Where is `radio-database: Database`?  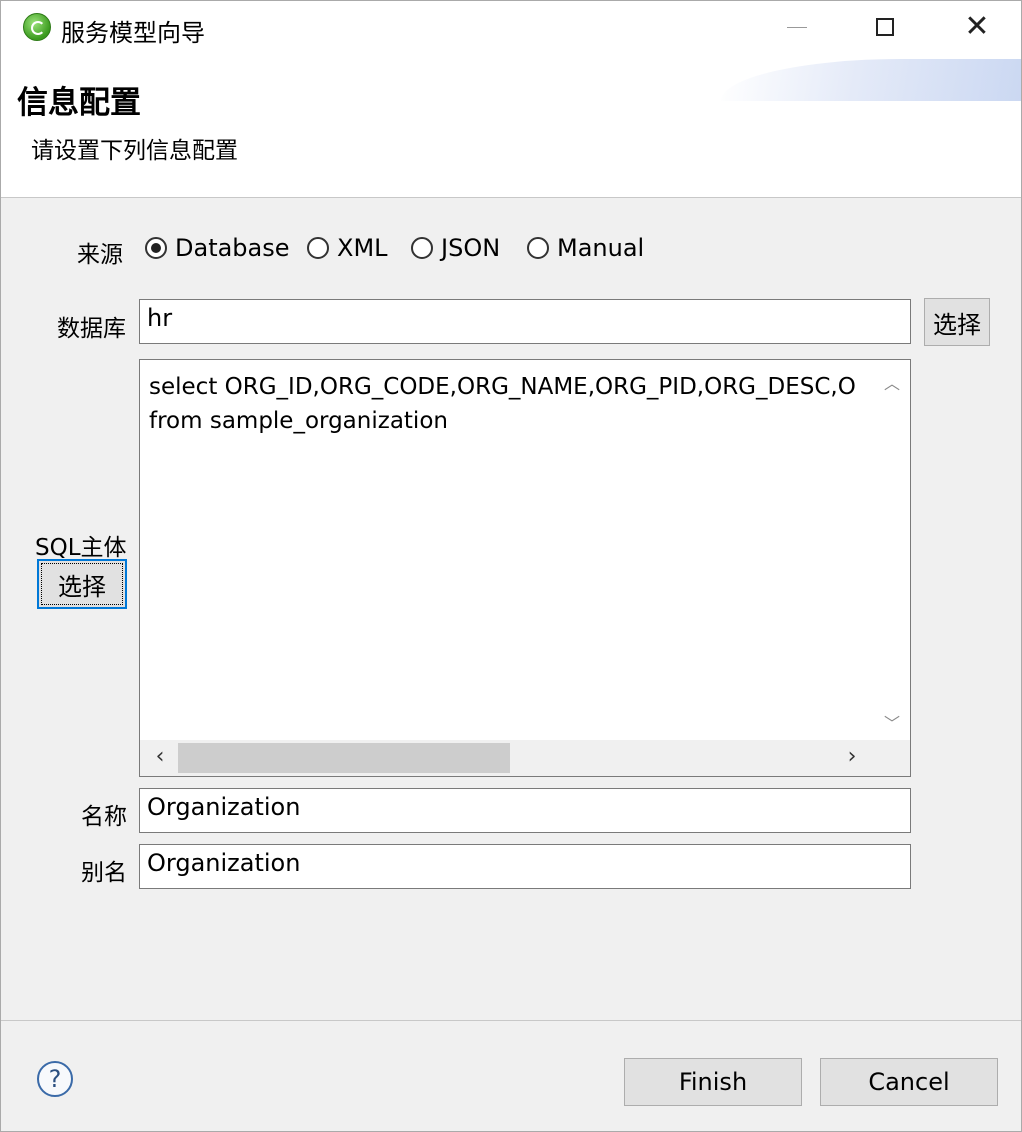
radio-database: Database is located at coordinates (217, 248).